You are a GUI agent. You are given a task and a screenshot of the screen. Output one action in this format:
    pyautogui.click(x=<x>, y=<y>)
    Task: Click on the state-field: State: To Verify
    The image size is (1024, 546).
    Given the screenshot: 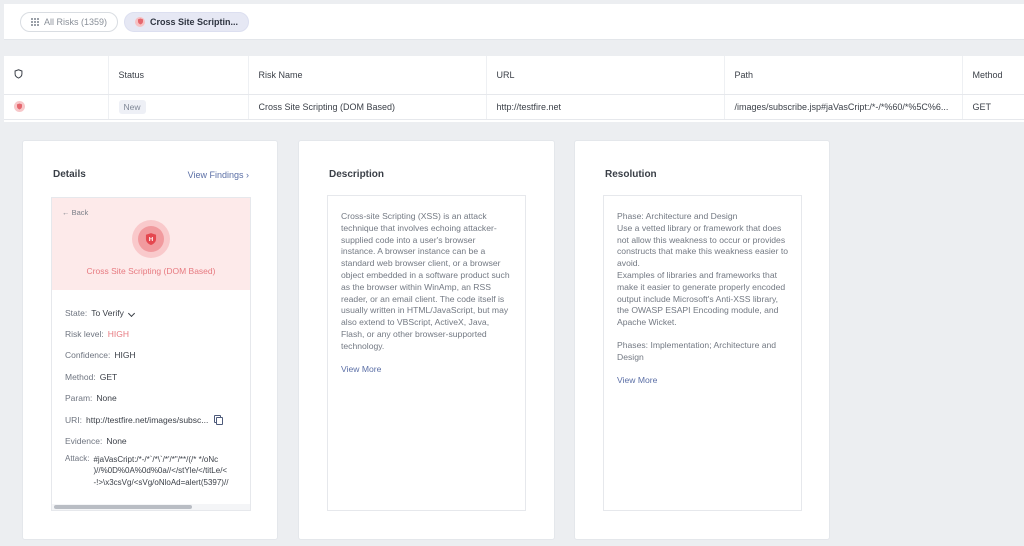 What is the action you would take?
    pyautogui.click(x=157, y=312)
    